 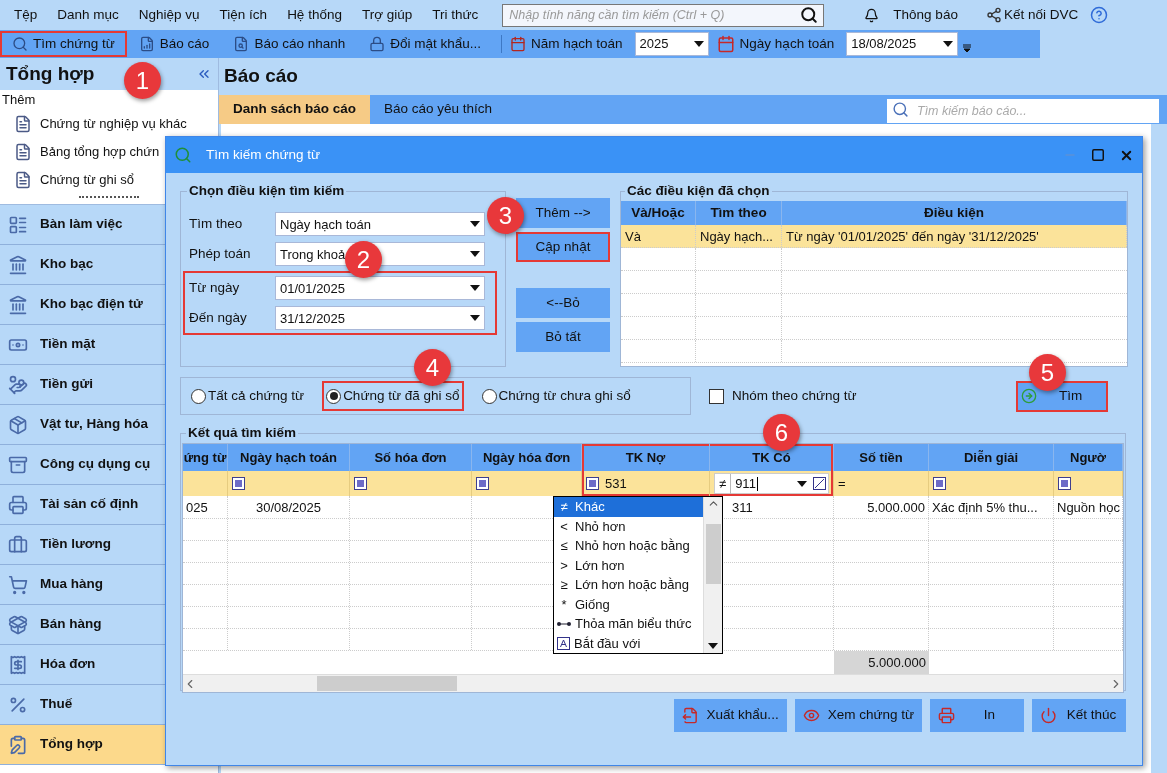 What do you see at coordinates (288, 507) in the screenshot?
I see `table-cell-text: 30/08/2025` at bounding box center [288, 507].